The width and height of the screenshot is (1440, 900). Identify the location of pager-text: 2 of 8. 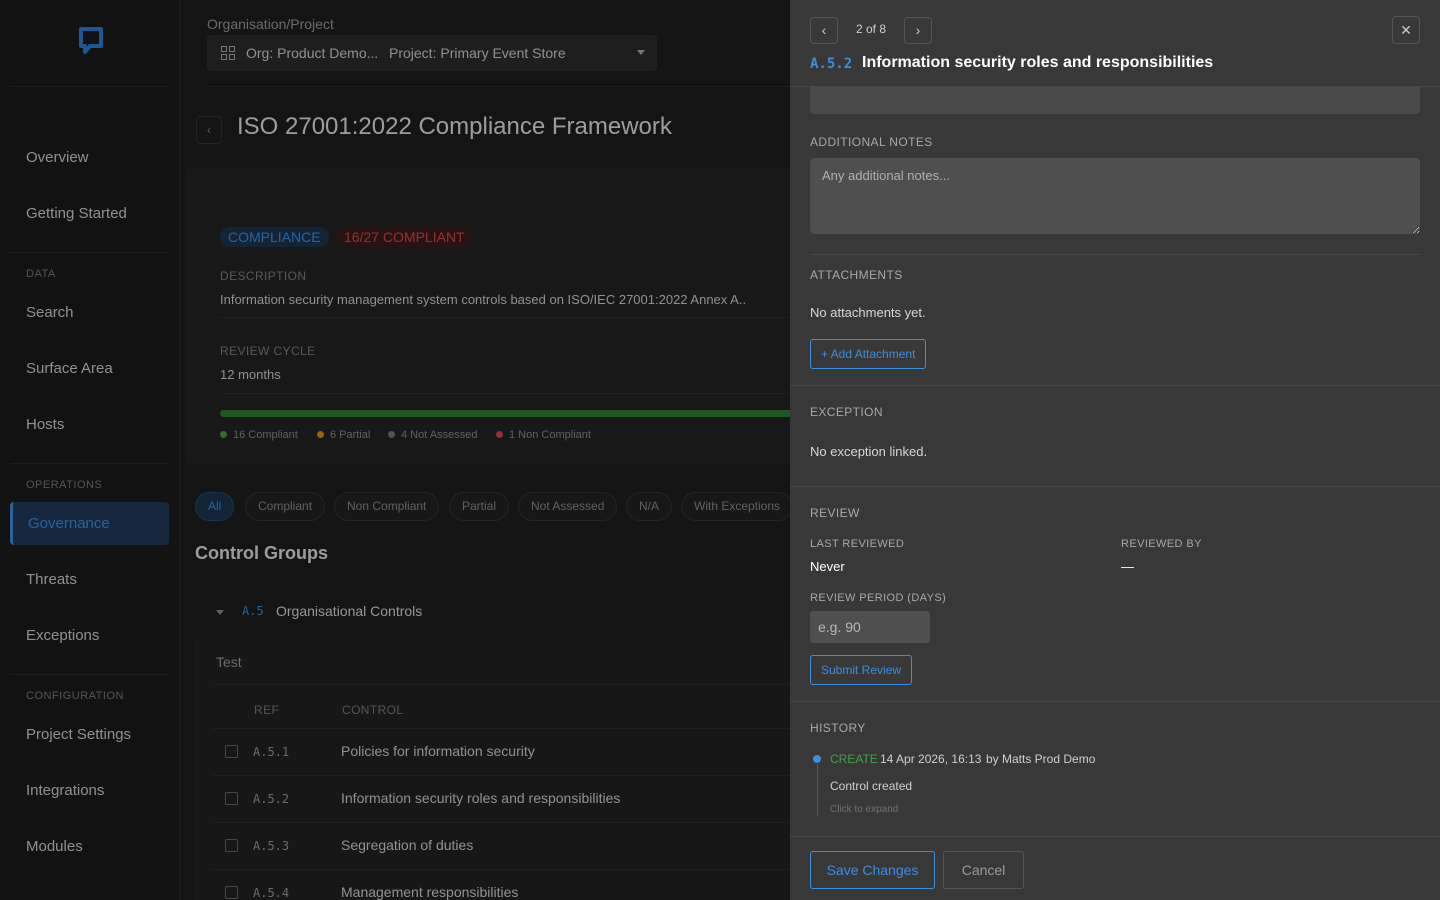
(871, 29).